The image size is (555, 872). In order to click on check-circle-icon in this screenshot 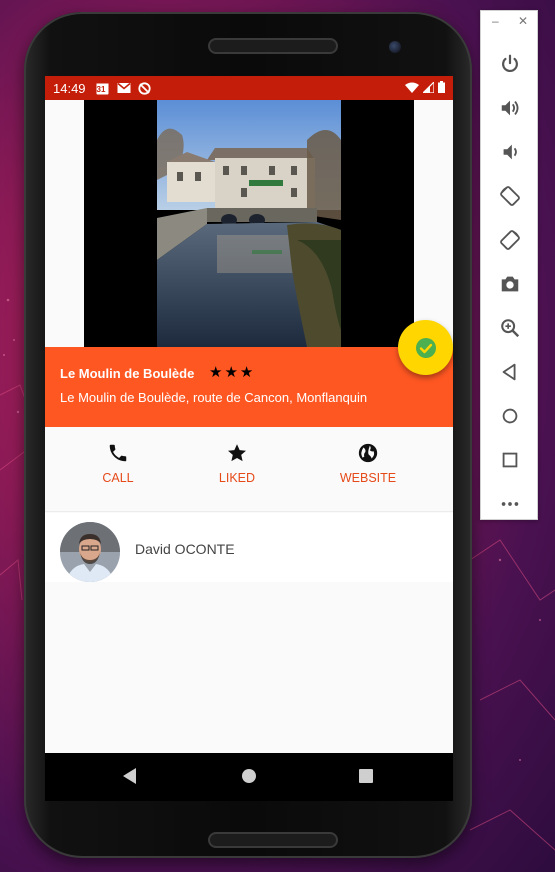, I will do `click(425, 347)`.